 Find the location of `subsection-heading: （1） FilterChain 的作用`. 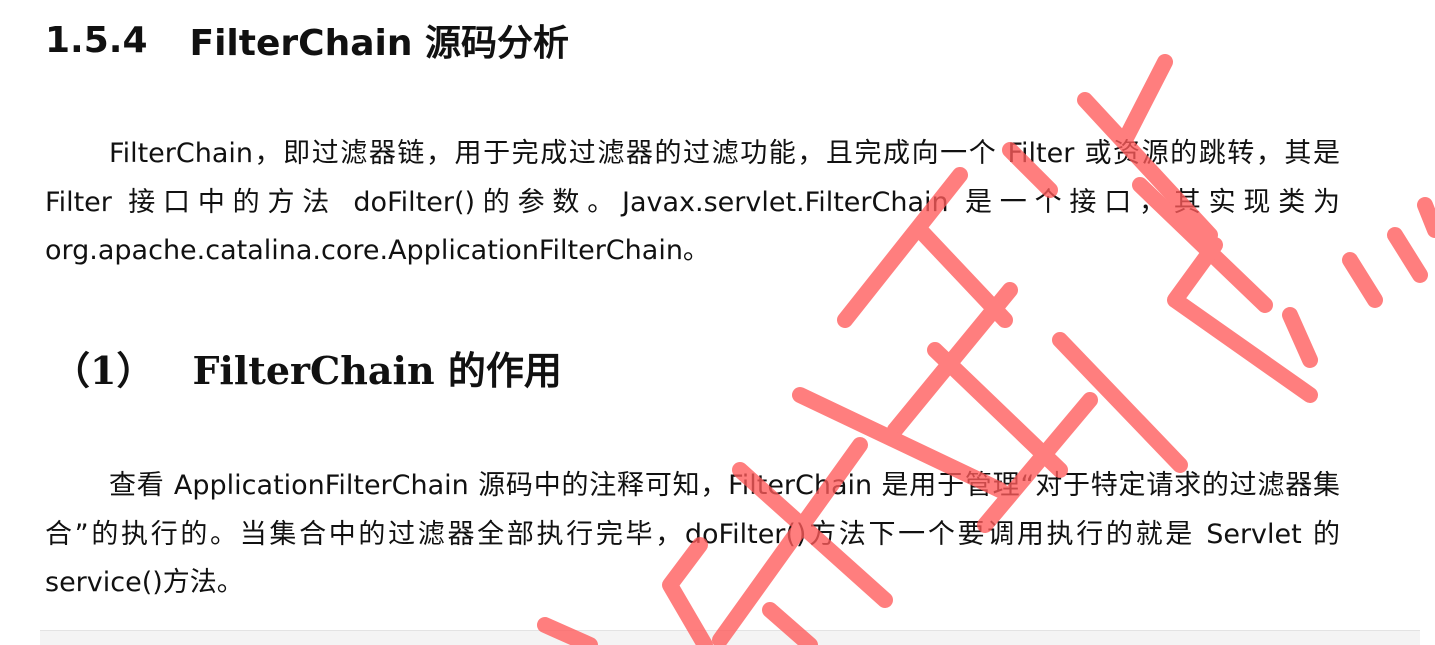

subsection-heading: （1） FilterChain 的作用 is located at coordinates (307, 367).